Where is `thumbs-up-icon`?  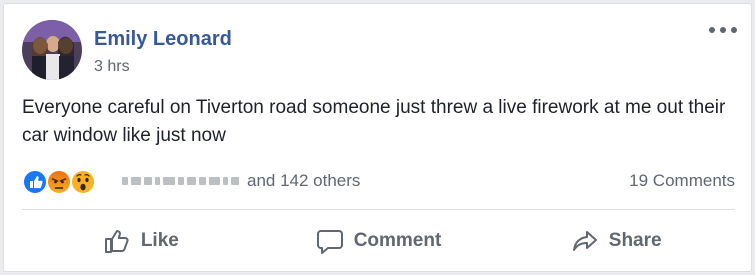 thumbs-up-icon is located at coordinates (116, 241).